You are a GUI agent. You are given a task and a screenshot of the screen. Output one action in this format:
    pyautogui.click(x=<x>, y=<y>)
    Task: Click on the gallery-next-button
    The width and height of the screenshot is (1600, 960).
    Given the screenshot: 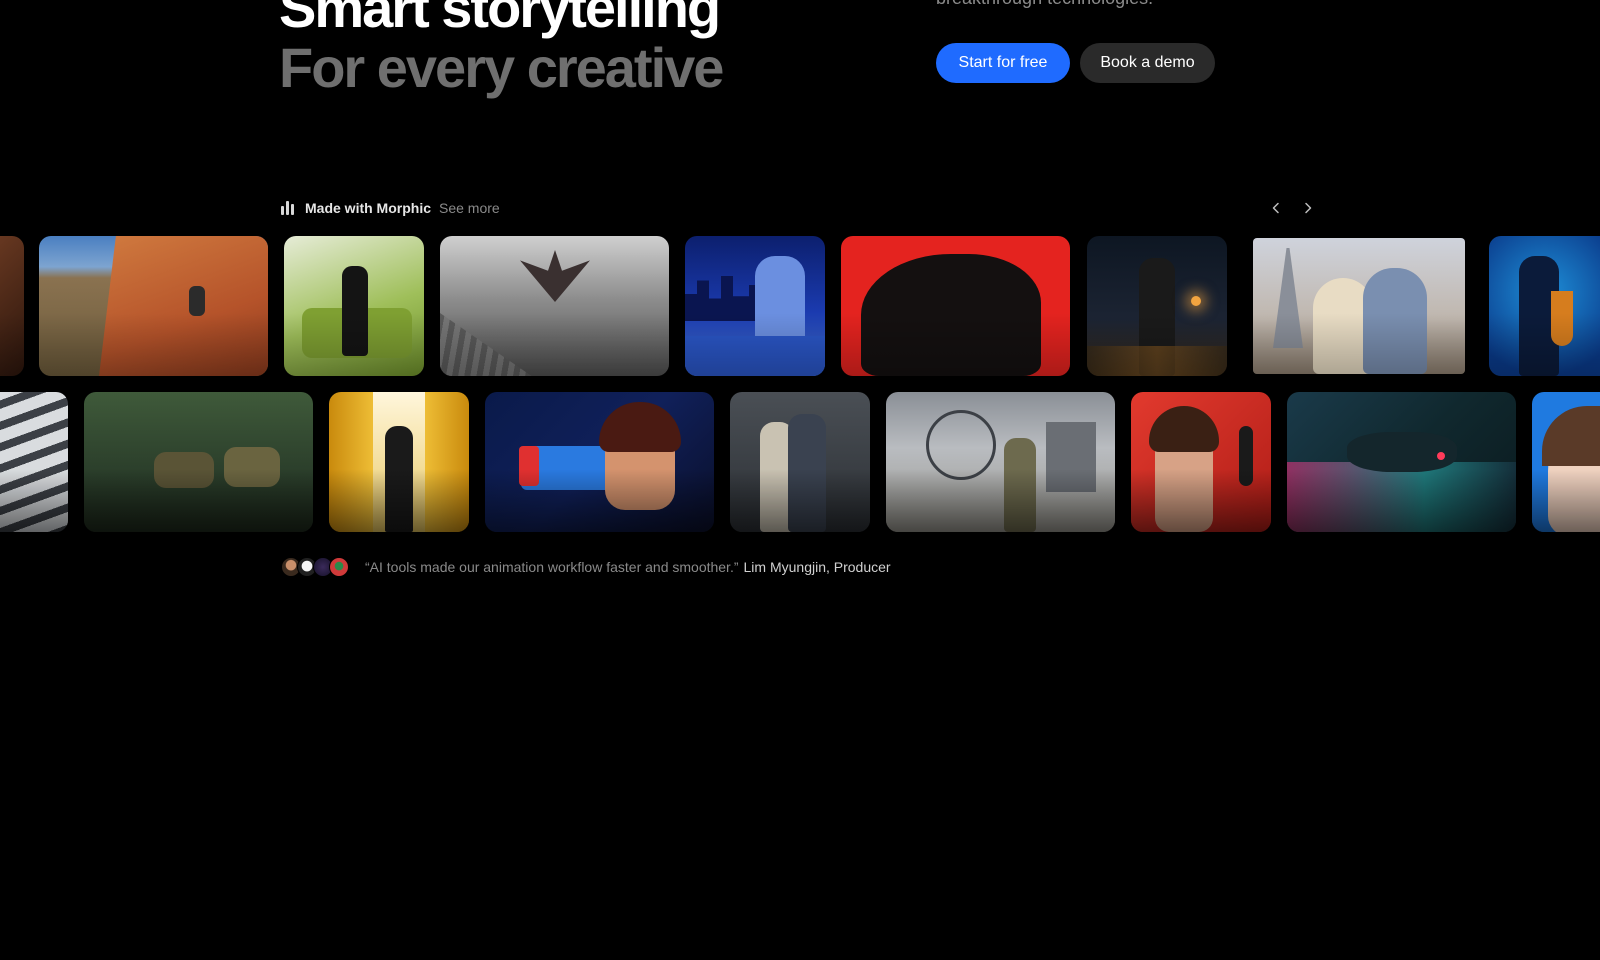 What is the action you would take?
    pyautogui.click(x=1308, y=208)
    